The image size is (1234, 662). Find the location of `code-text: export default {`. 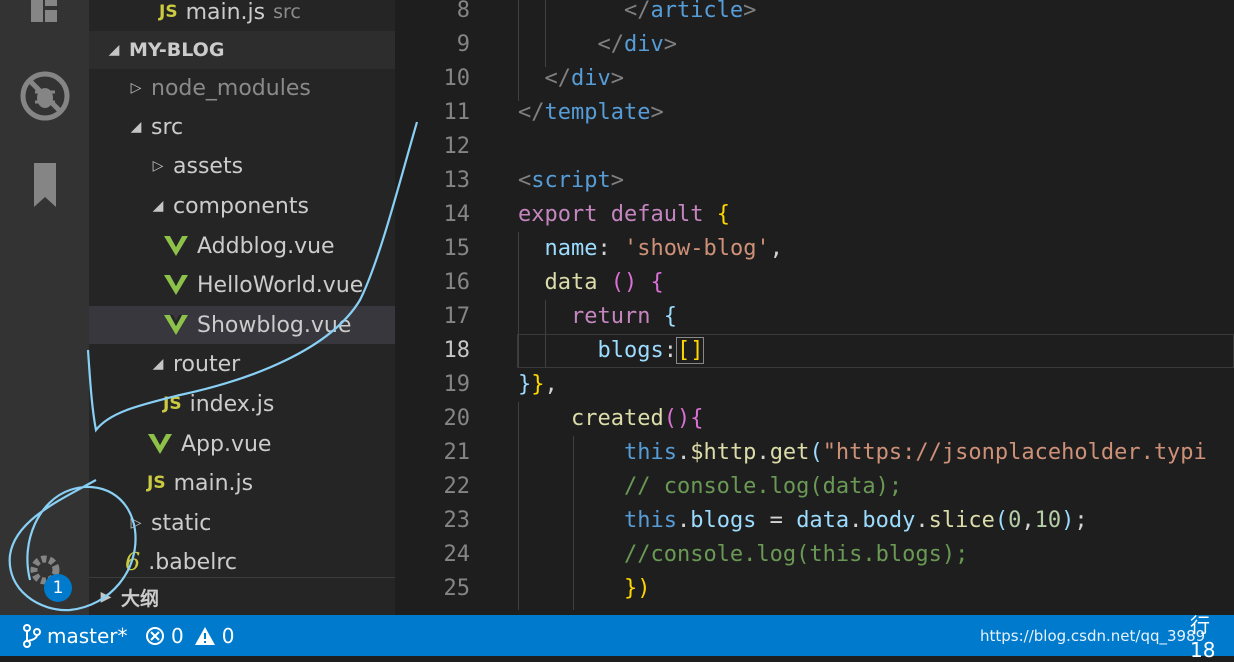

code-text: export default { is located at coordinates (624, 214).